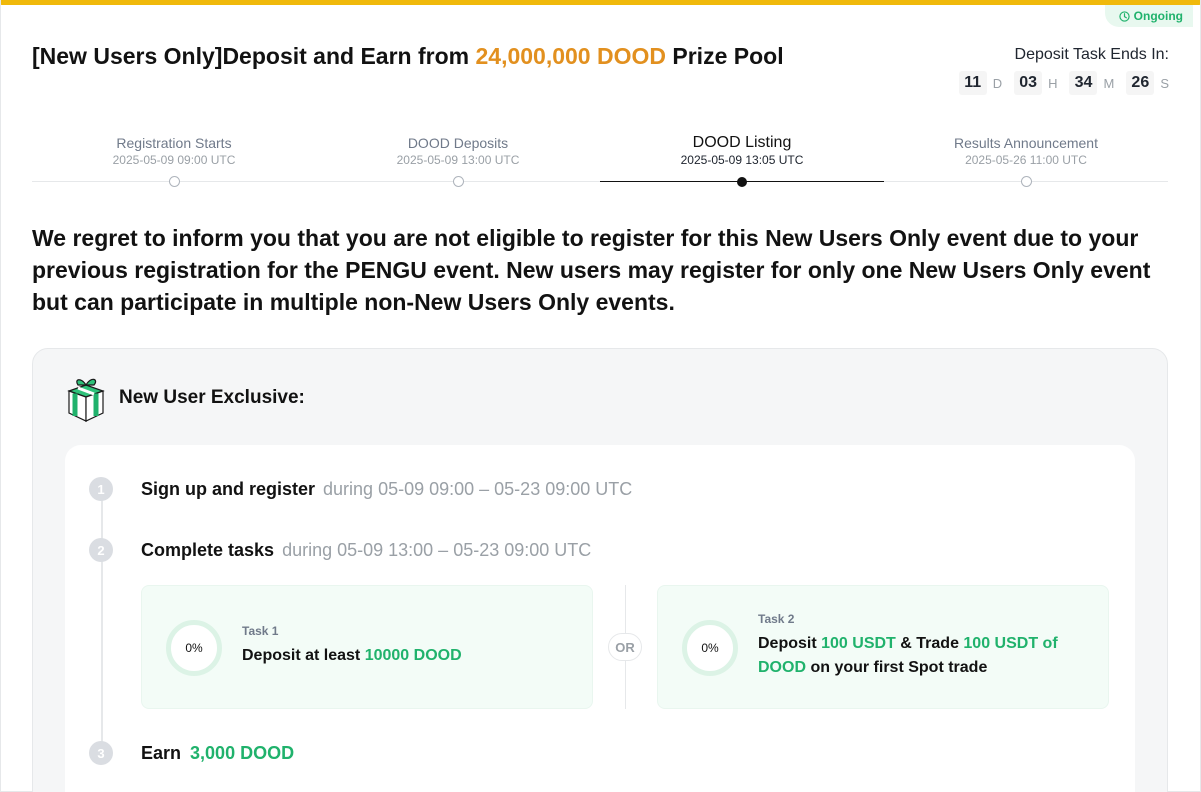 This screenshot has height=792, width=1201. What do you see at coordinates (790, 643) in the screenshot?
I see `task-text: Deposit` at bounding box center [790, 643].